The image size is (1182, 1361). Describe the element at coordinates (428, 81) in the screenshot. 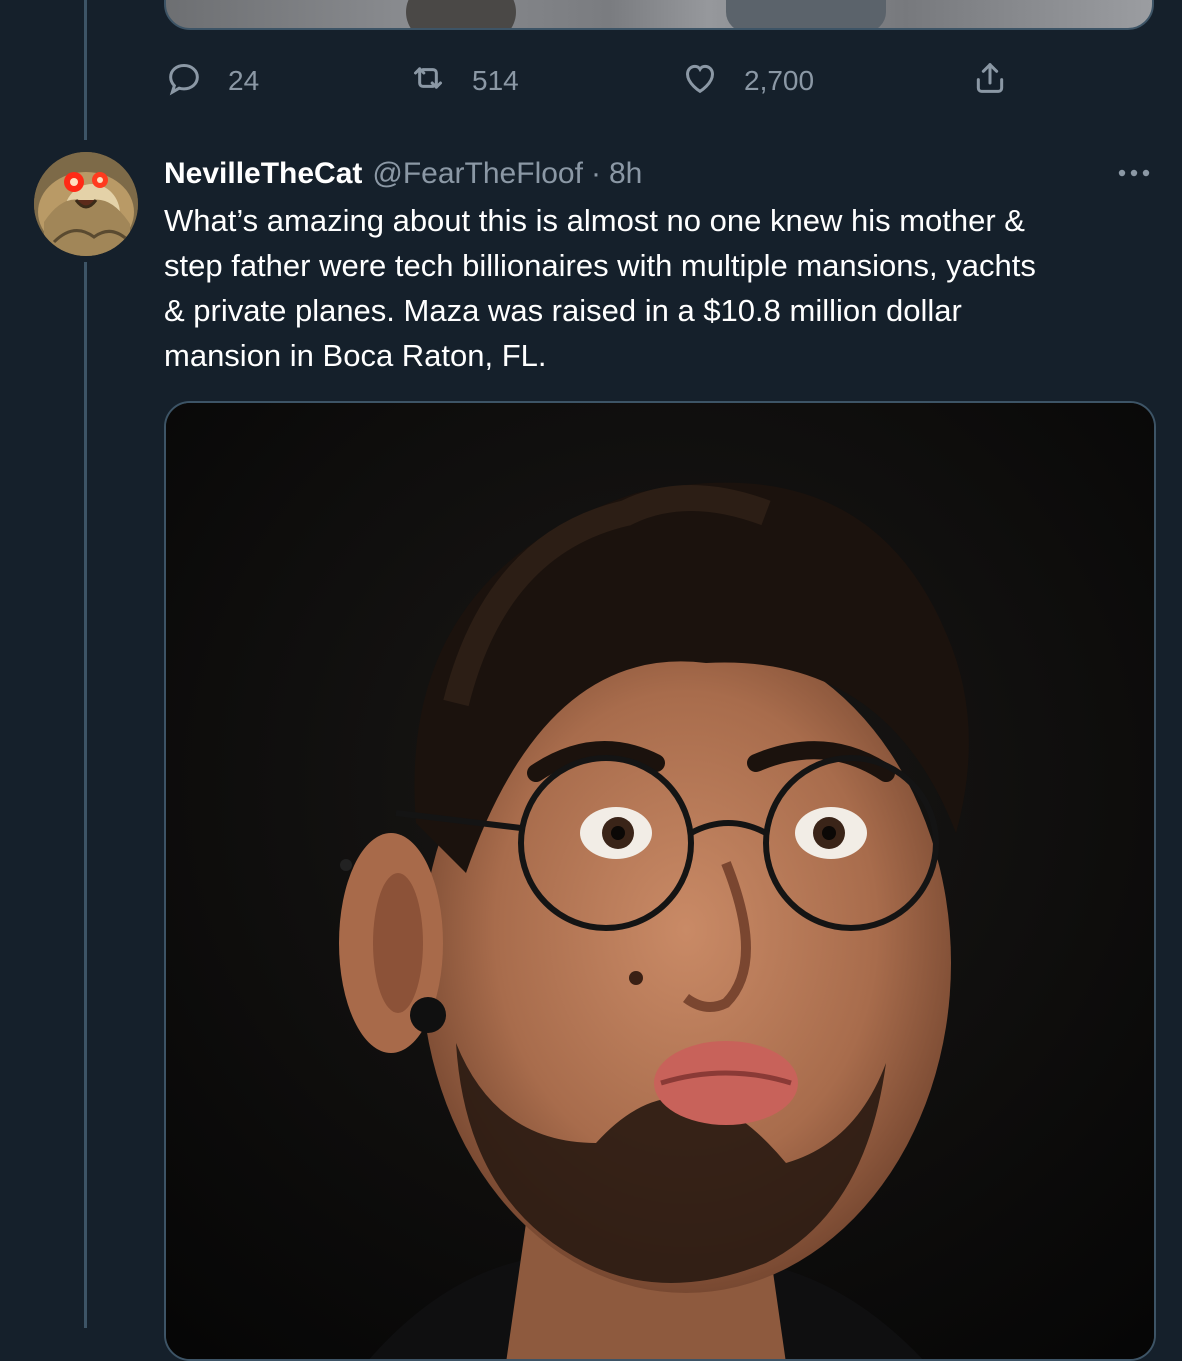

I see `retweet-icon` at that location.